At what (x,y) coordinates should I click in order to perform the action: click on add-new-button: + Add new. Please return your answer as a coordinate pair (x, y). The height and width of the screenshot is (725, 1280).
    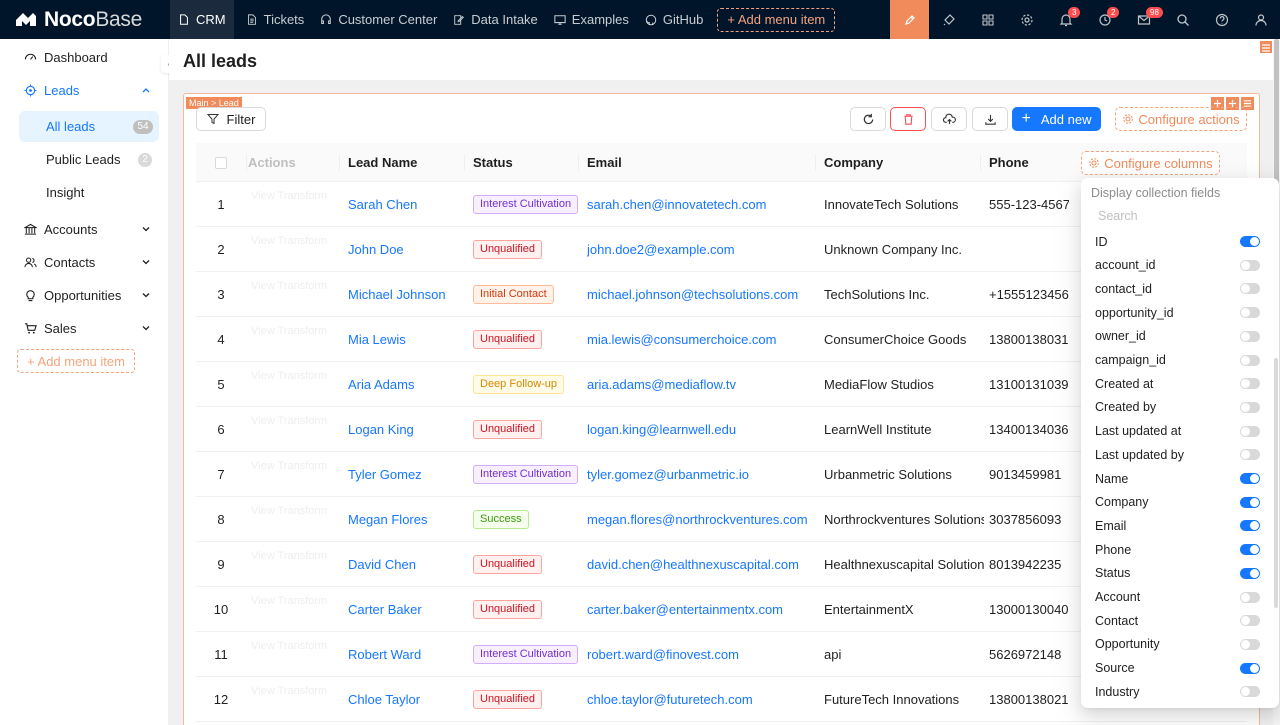
    Looking at the image, I should click on (1056, 119).